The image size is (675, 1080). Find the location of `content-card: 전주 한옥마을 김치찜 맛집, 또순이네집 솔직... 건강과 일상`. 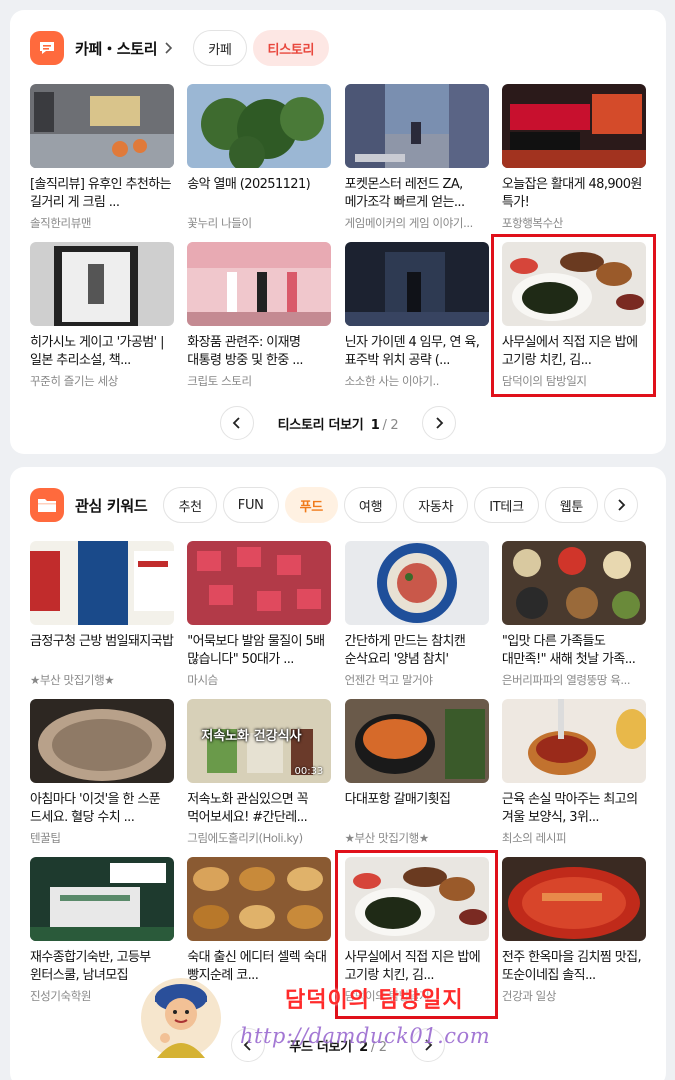

content-card: 전주 한옥마을 김치찜 맛집, 또순이네집 솔직... 건강과 일상 is located at coordinates (573, 936).